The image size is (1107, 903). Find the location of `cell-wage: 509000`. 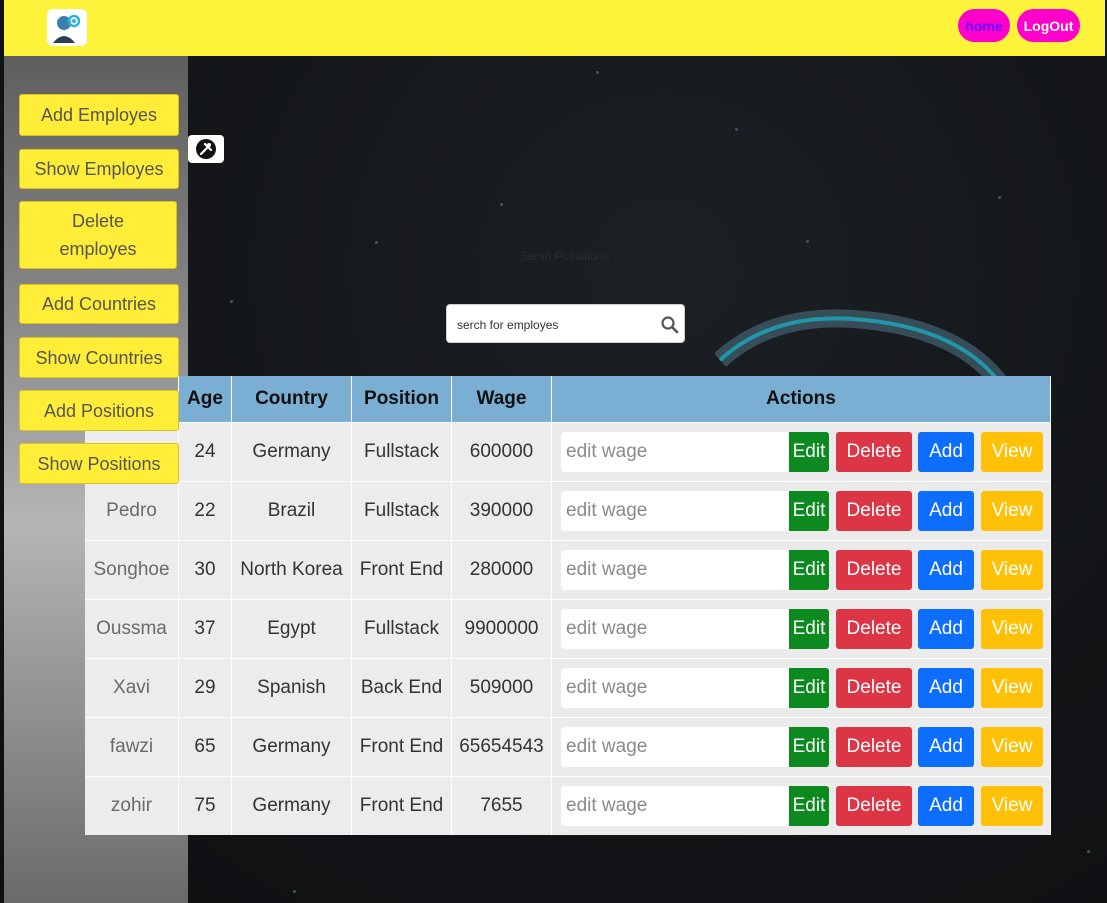

cell-wage: 509000 is located at coordinates (501, 688).